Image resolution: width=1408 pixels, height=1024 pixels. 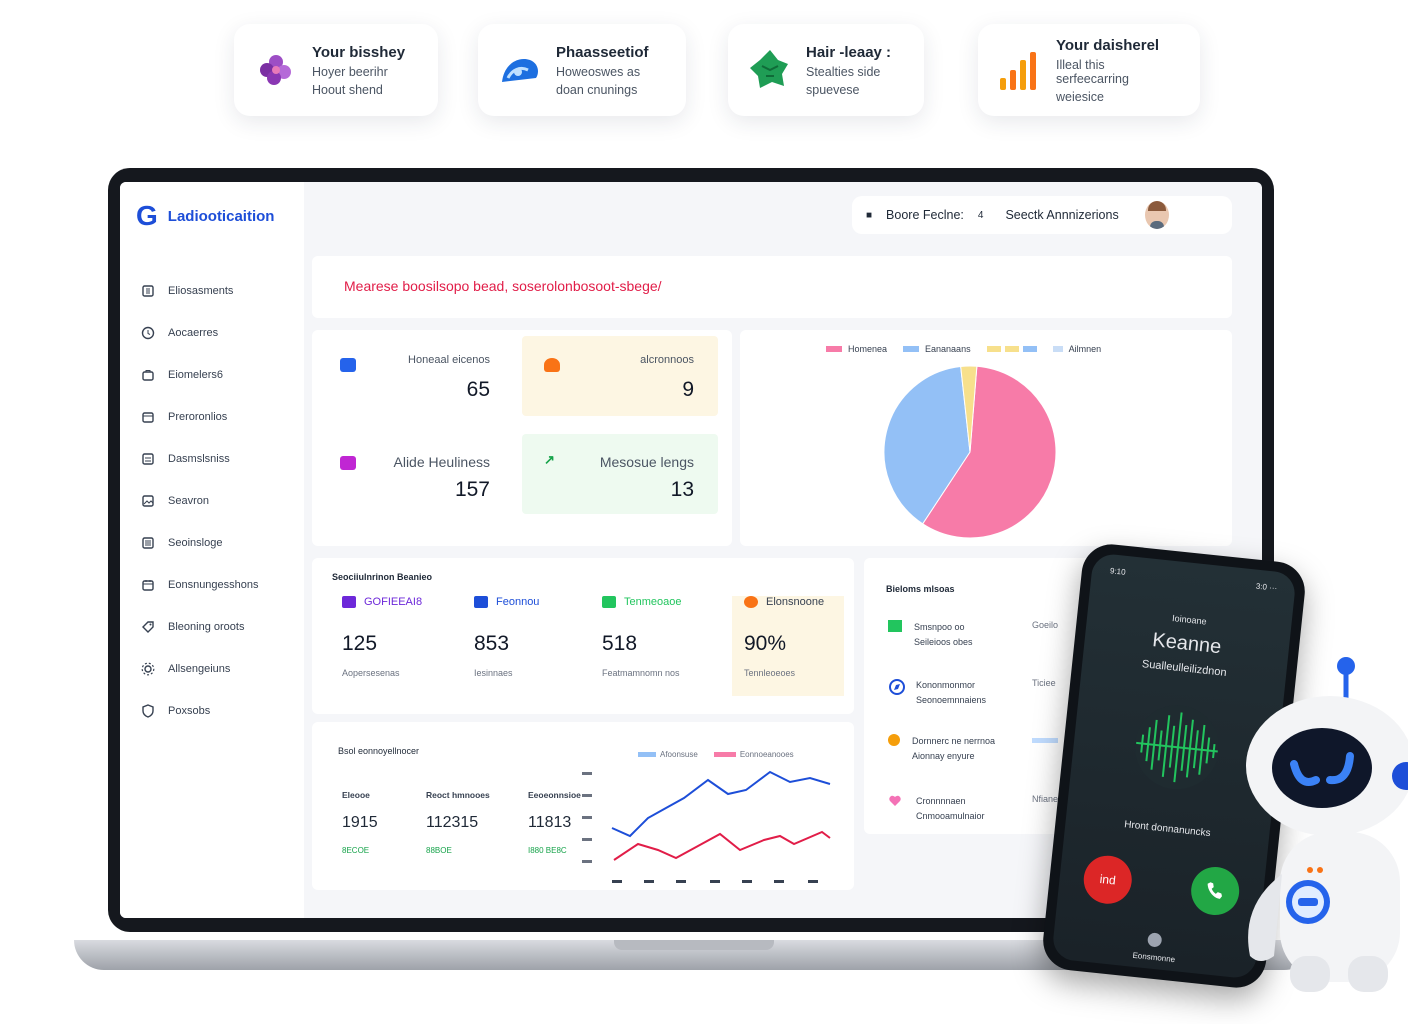 I want to click on feature-line: Hoout shend, so click(x=347, y=89).